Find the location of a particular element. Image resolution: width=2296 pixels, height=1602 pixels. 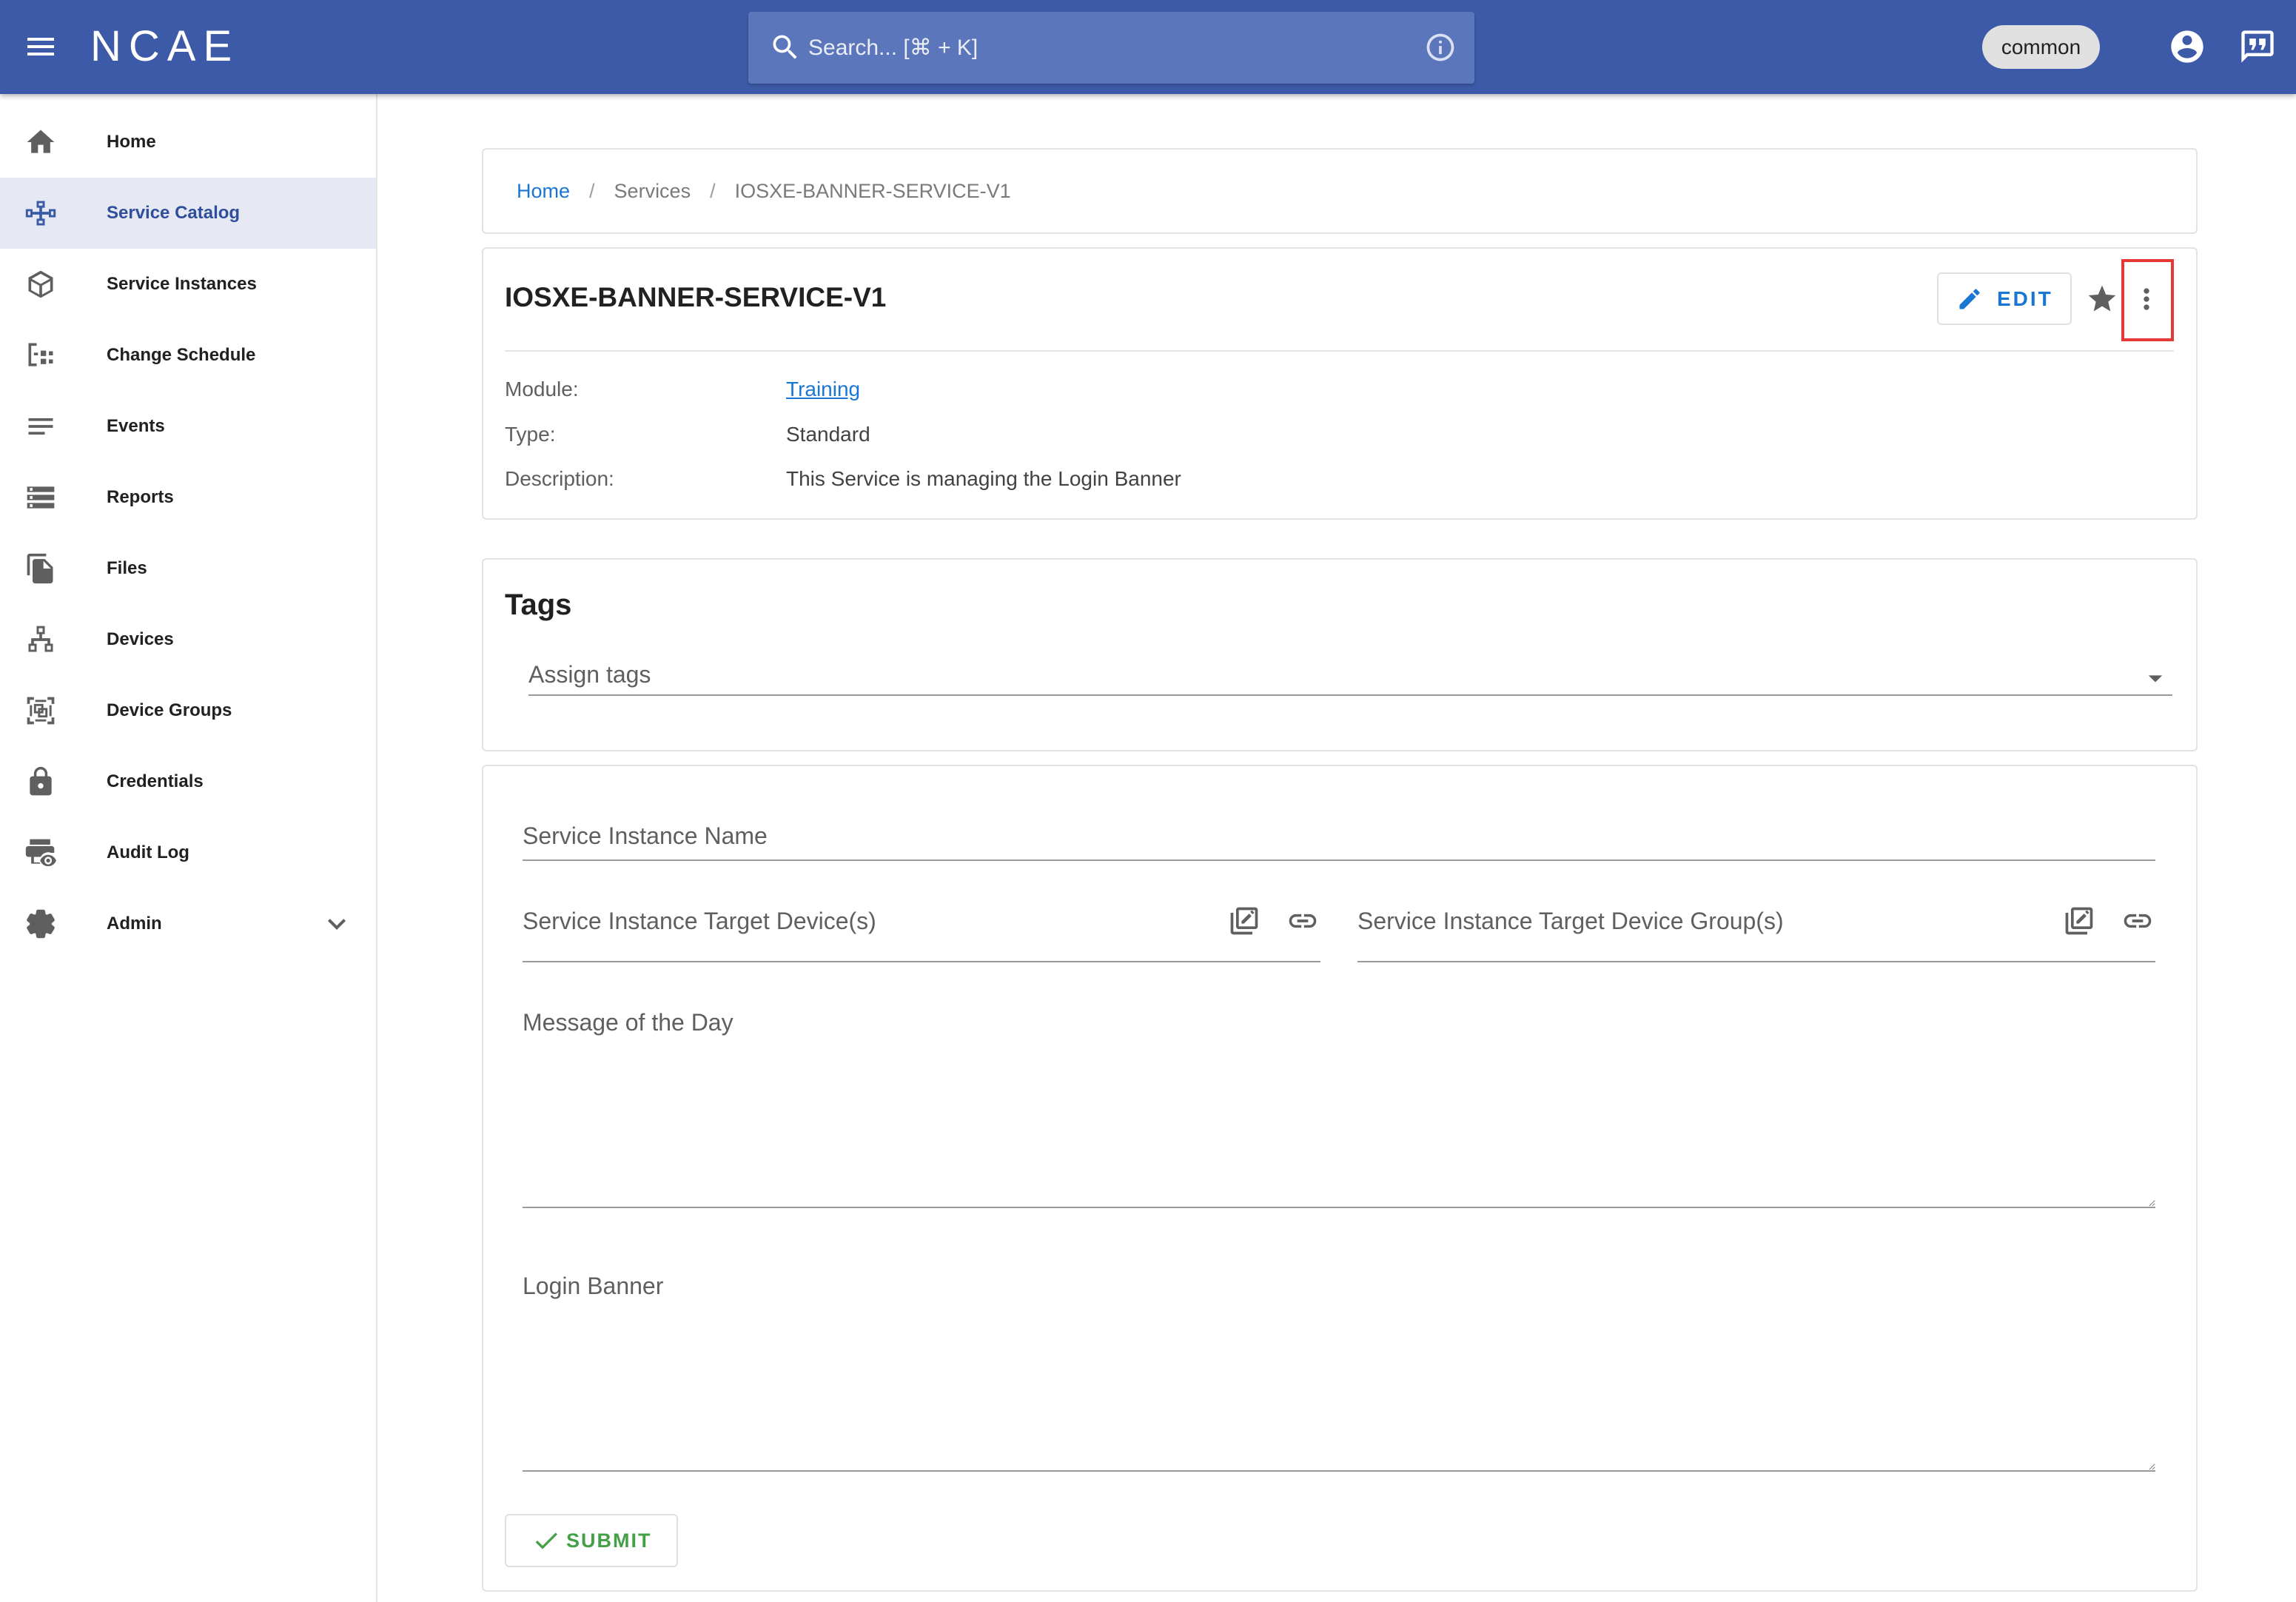

account-circle-icon is located at coordinates (2187, 46).